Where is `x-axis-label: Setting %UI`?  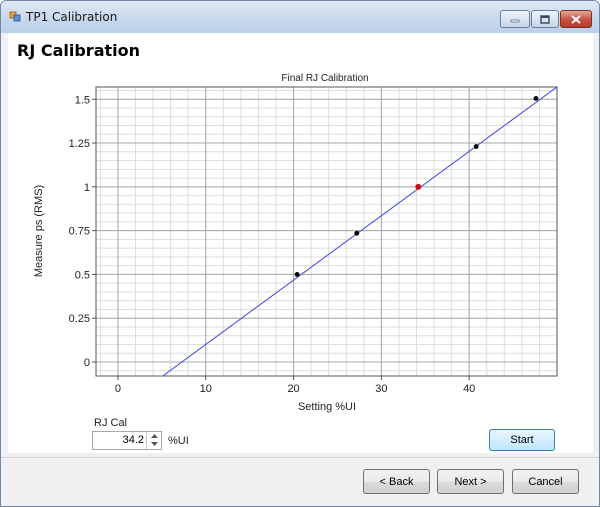
x-axis-label: Setting %UI is located at coordinates (327, 407).